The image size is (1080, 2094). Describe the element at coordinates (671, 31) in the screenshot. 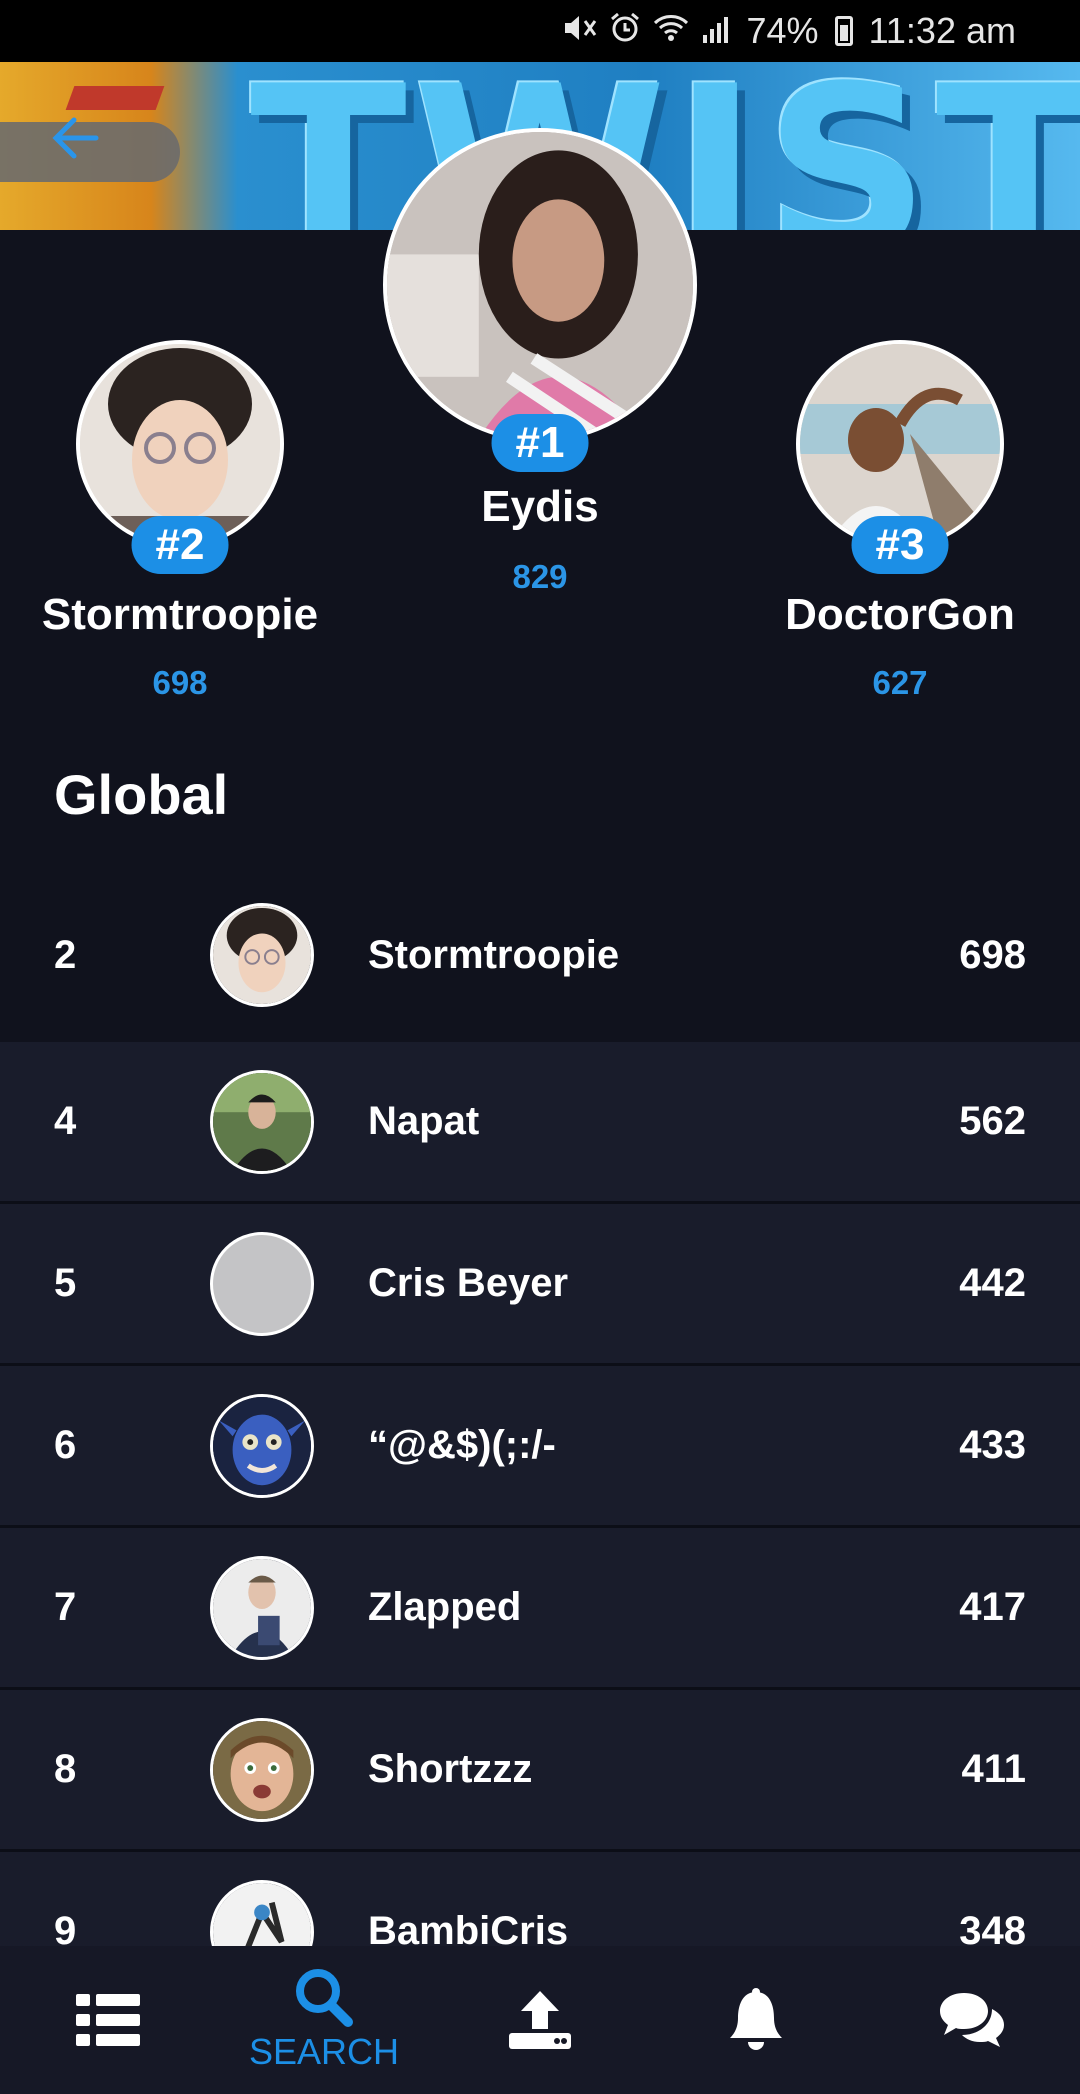

I see `wifi-icon` at that location.